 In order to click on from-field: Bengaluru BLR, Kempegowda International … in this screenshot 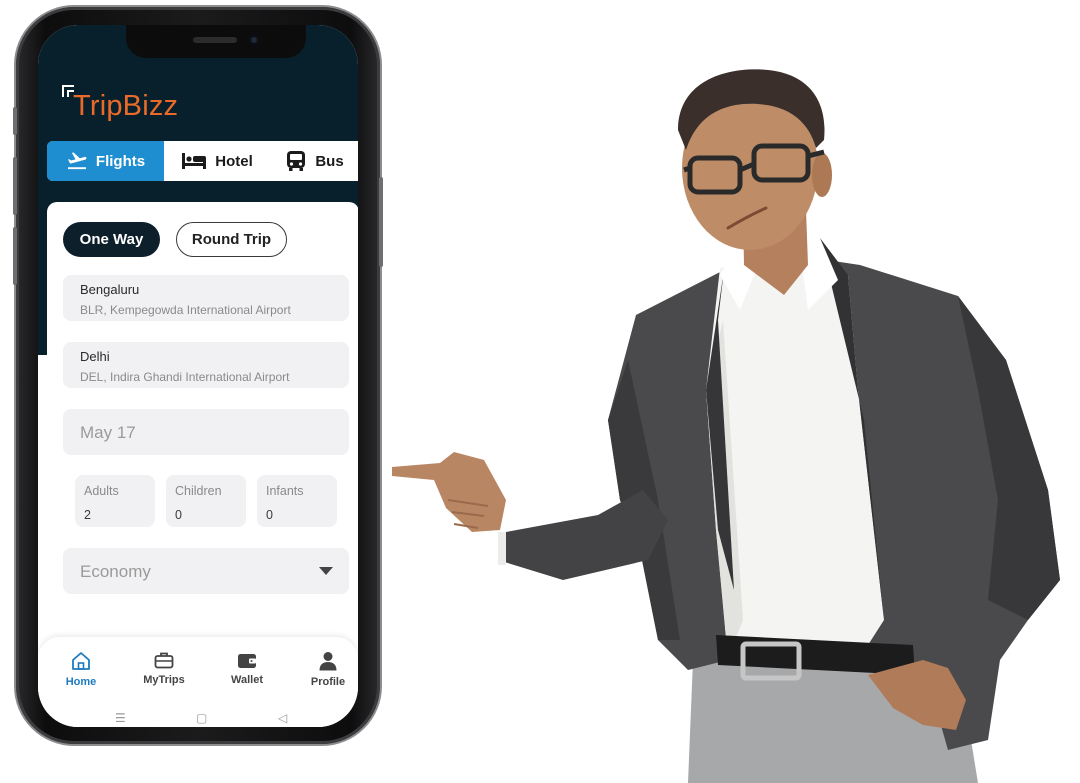, I will do `click(206, 298)`.